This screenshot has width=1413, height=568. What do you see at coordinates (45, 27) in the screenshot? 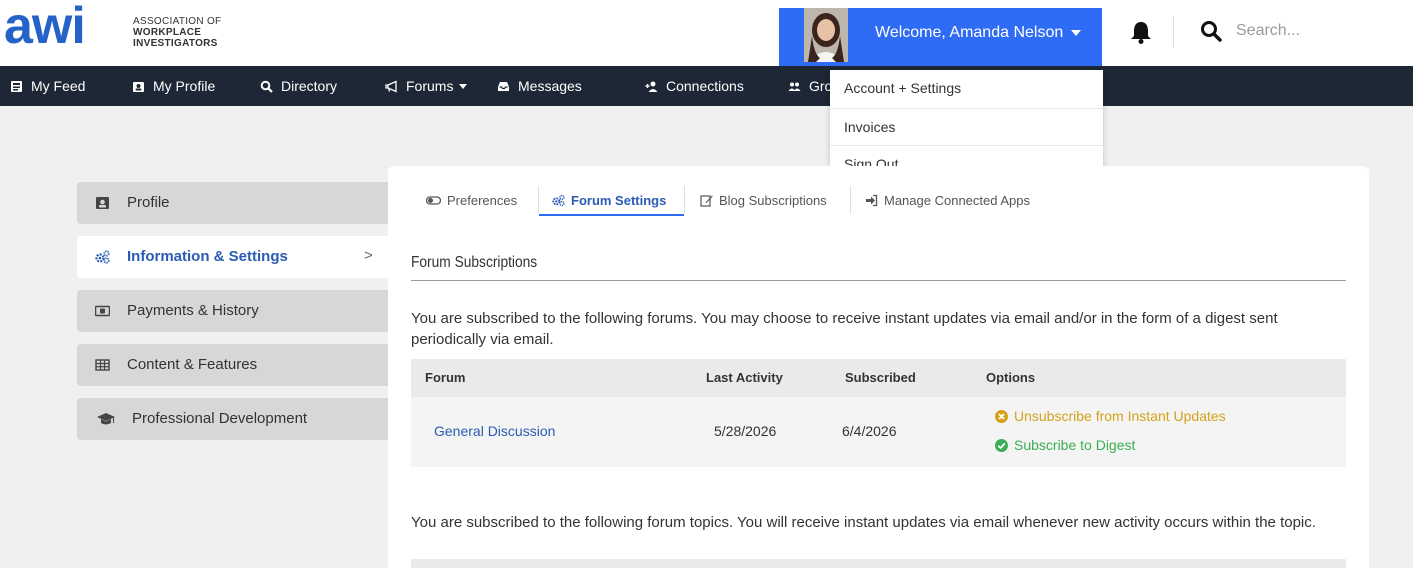
I see `logo-word: awi` at bounding box center [45, 27].